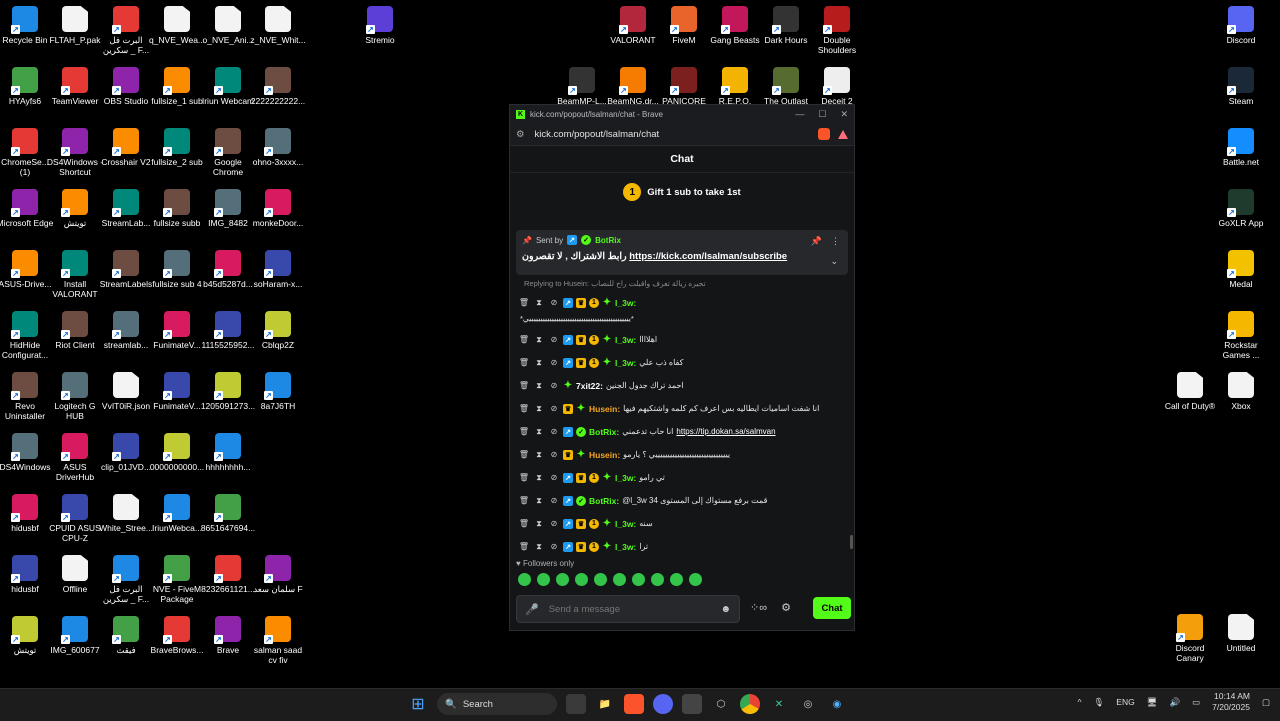 This screenshot has width=1280, height=721. Describe the element at coordinates (835, 241) in the screenshot. I see `more-options-icon: ⋮` at that location.